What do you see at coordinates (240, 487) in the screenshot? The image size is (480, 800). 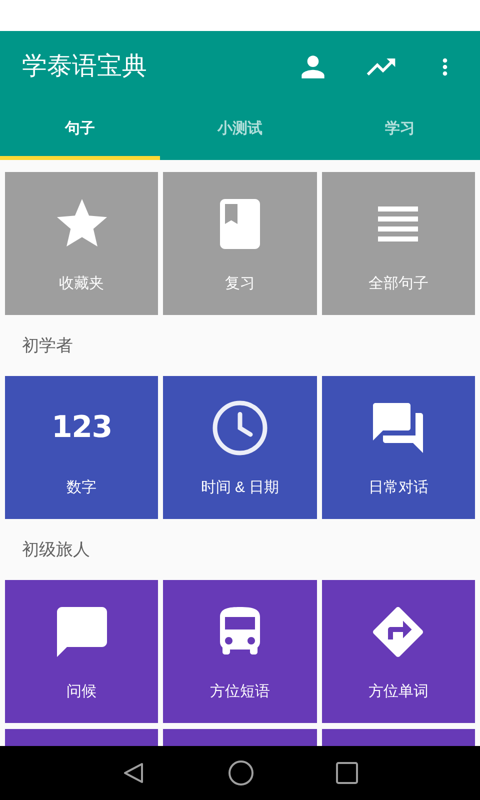 I see `tile-label: 时间 & 日期` at bounding box center [240, 487].